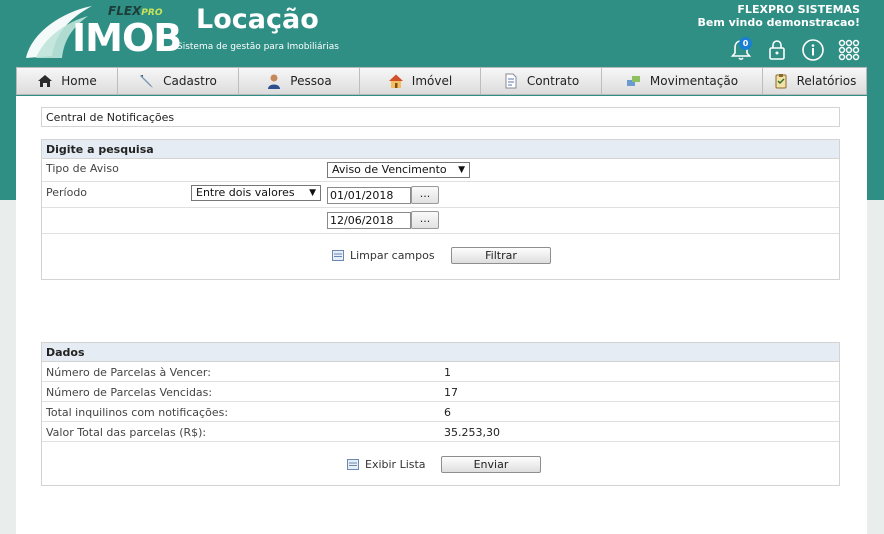 This screenshot has width=884, height=534. Describe the element at coordinates (190, 81) in the screenshot. I see `nav-cadastro-label: Cadastro` at that location.